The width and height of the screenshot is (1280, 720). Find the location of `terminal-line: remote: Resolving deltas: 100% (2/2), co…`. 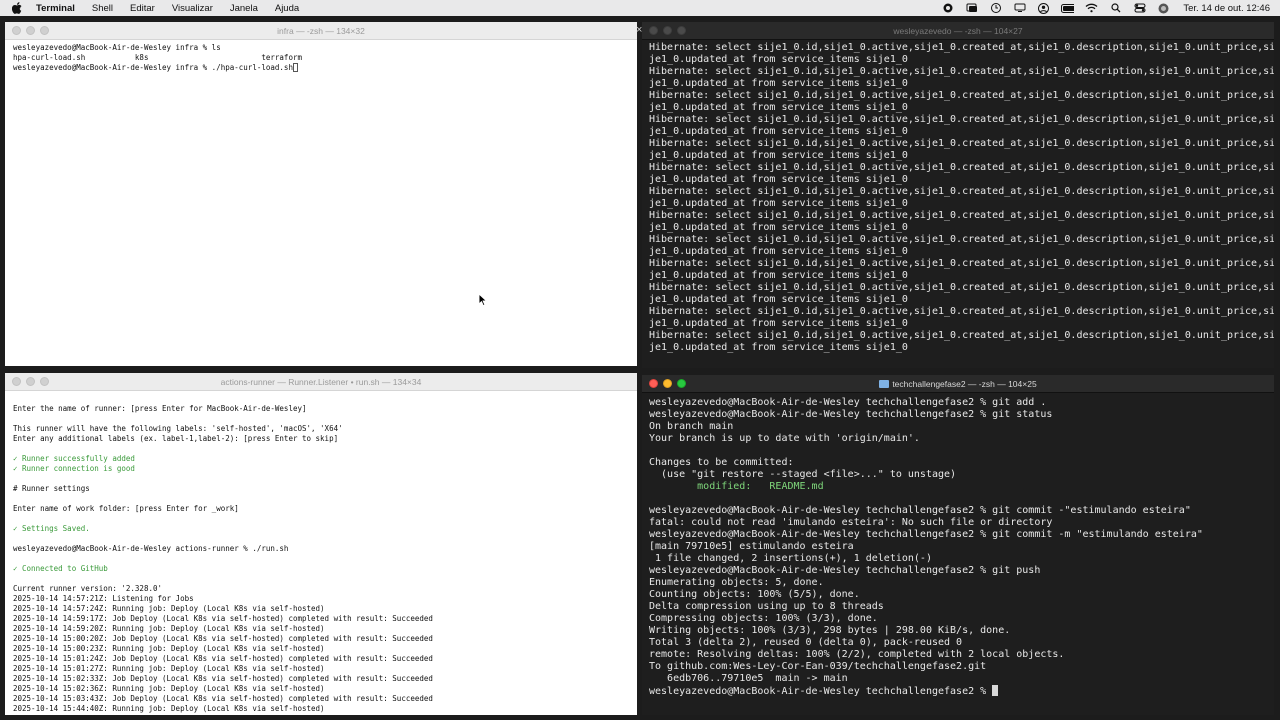

terminal-line: remote: Resolving deltas: 100% (2/2), co… is located at coordinates (857, 654).